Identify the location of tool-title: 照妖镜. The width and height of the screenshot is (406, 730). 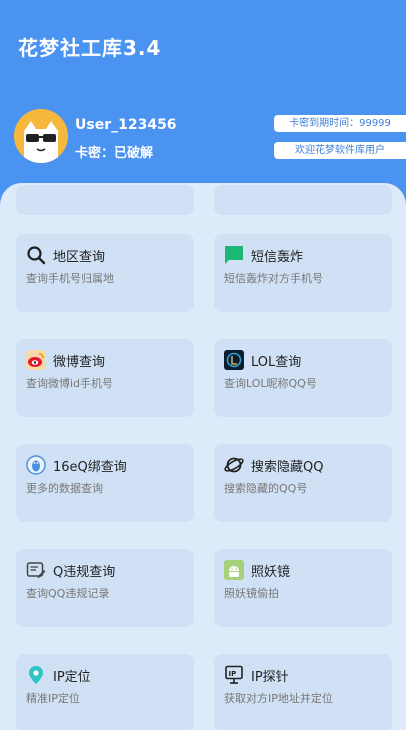
(271, 572).